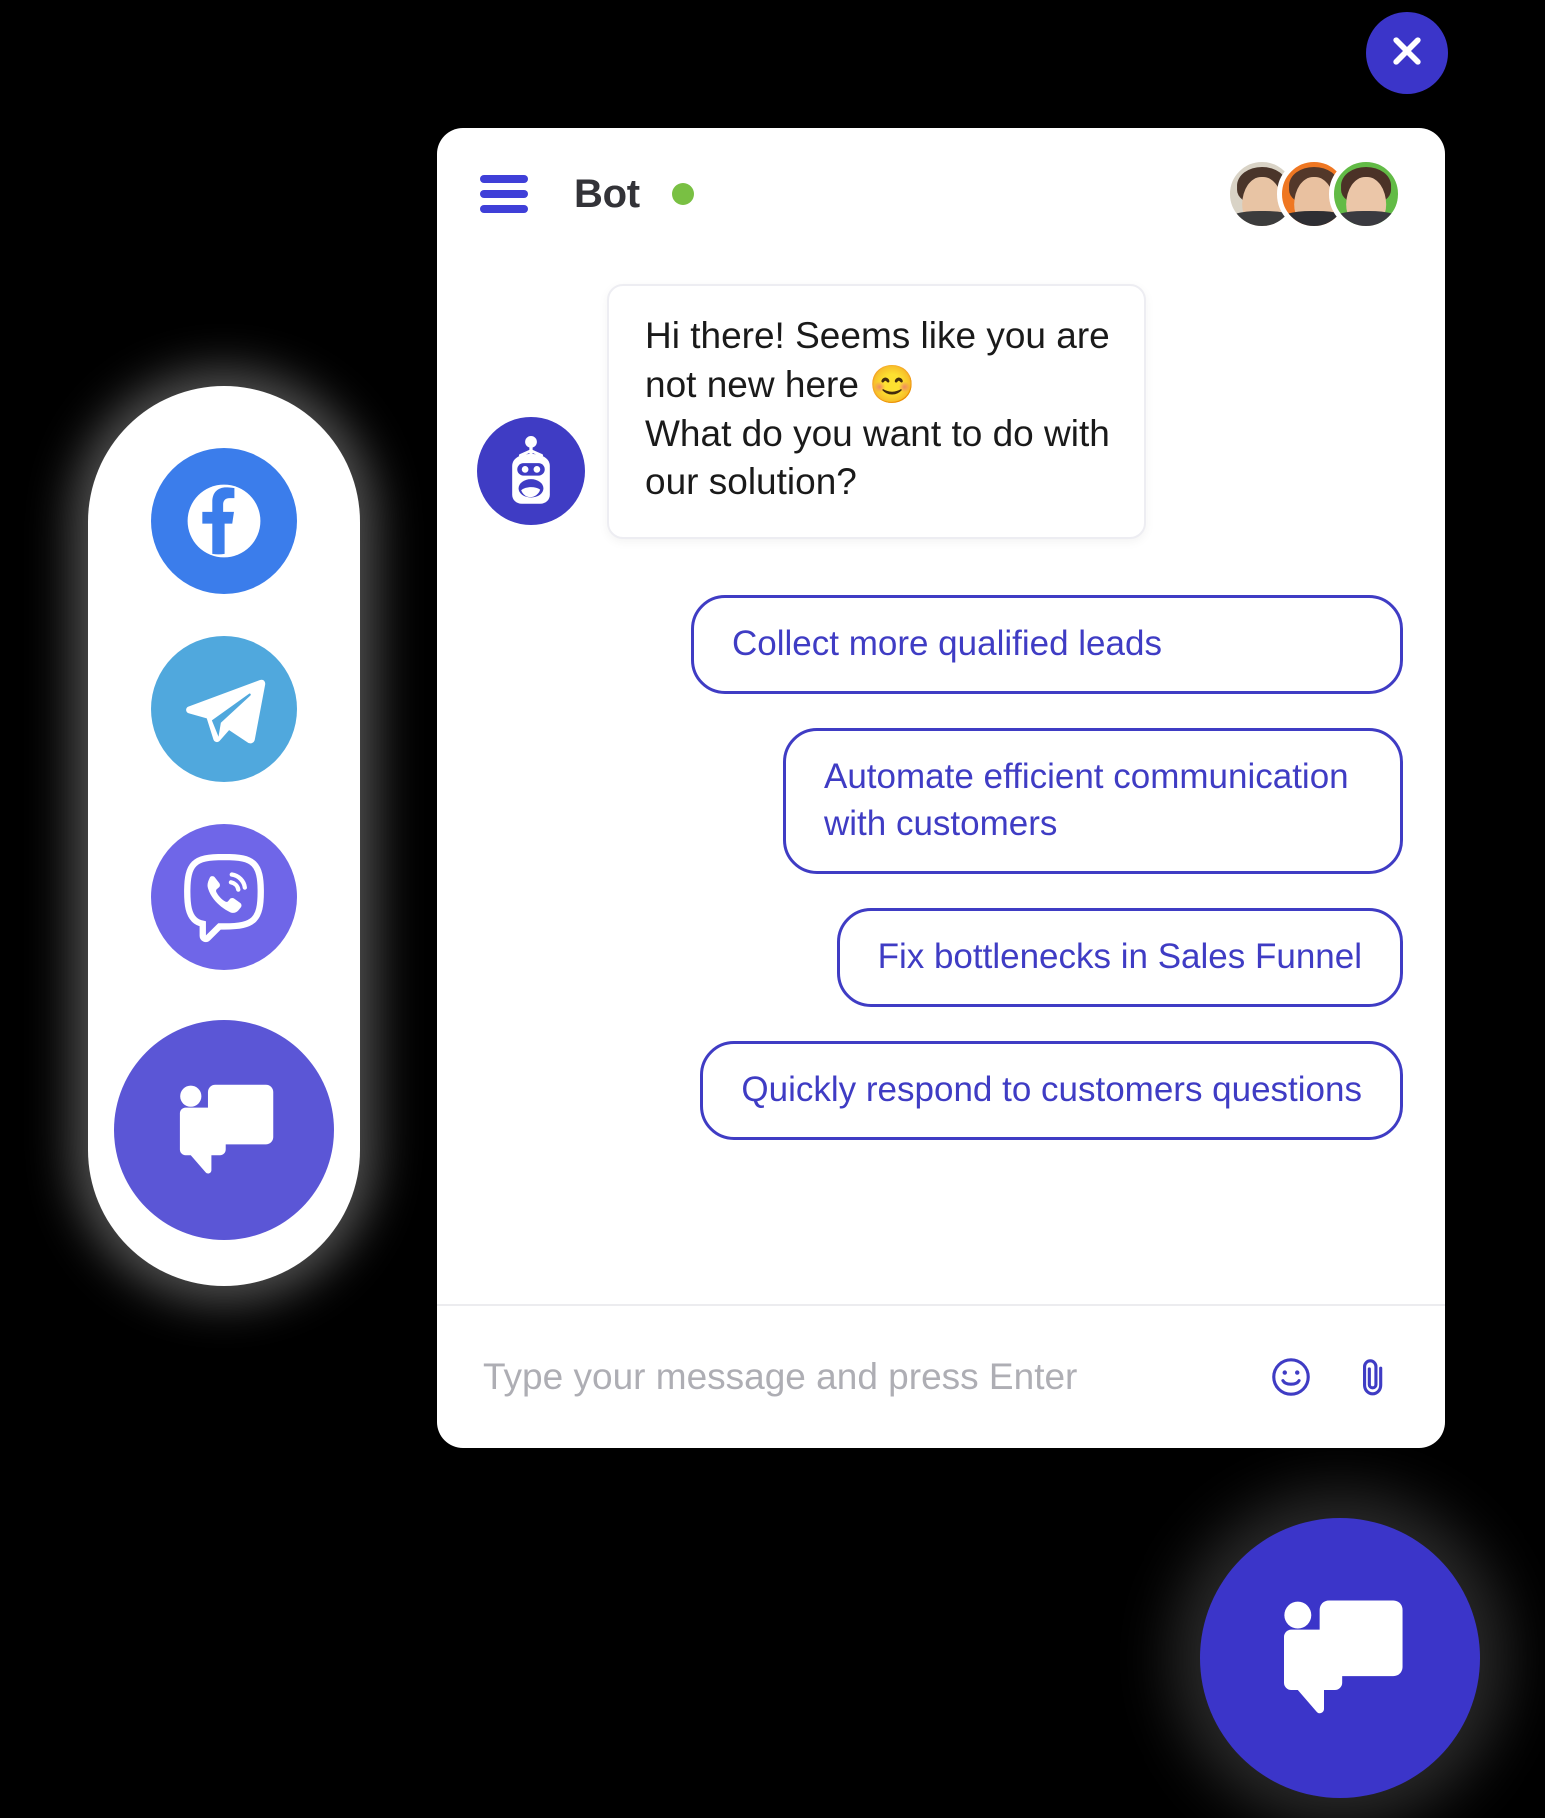 Image resolution: width=1545 pixels, height=1818 pixels. I want to click on search-input: Type your message and press Enter, so click(858, 1377).